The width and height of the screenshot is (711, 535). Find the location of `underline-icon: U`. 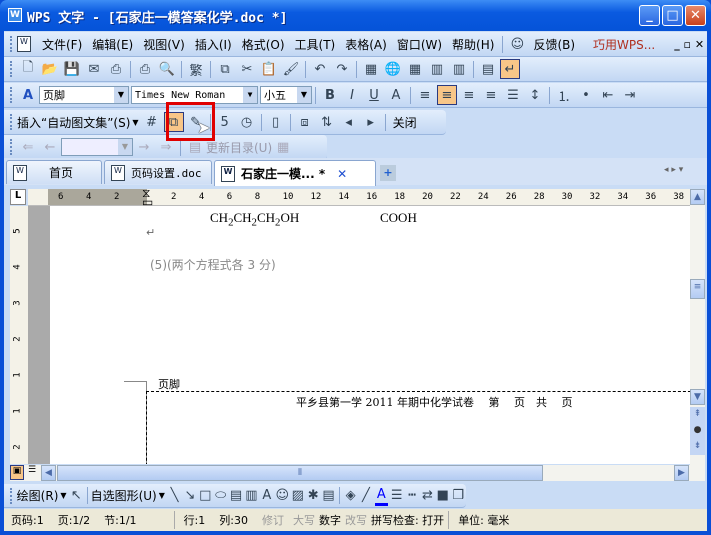

underline-icon: U is located at coordinates (374, 95).